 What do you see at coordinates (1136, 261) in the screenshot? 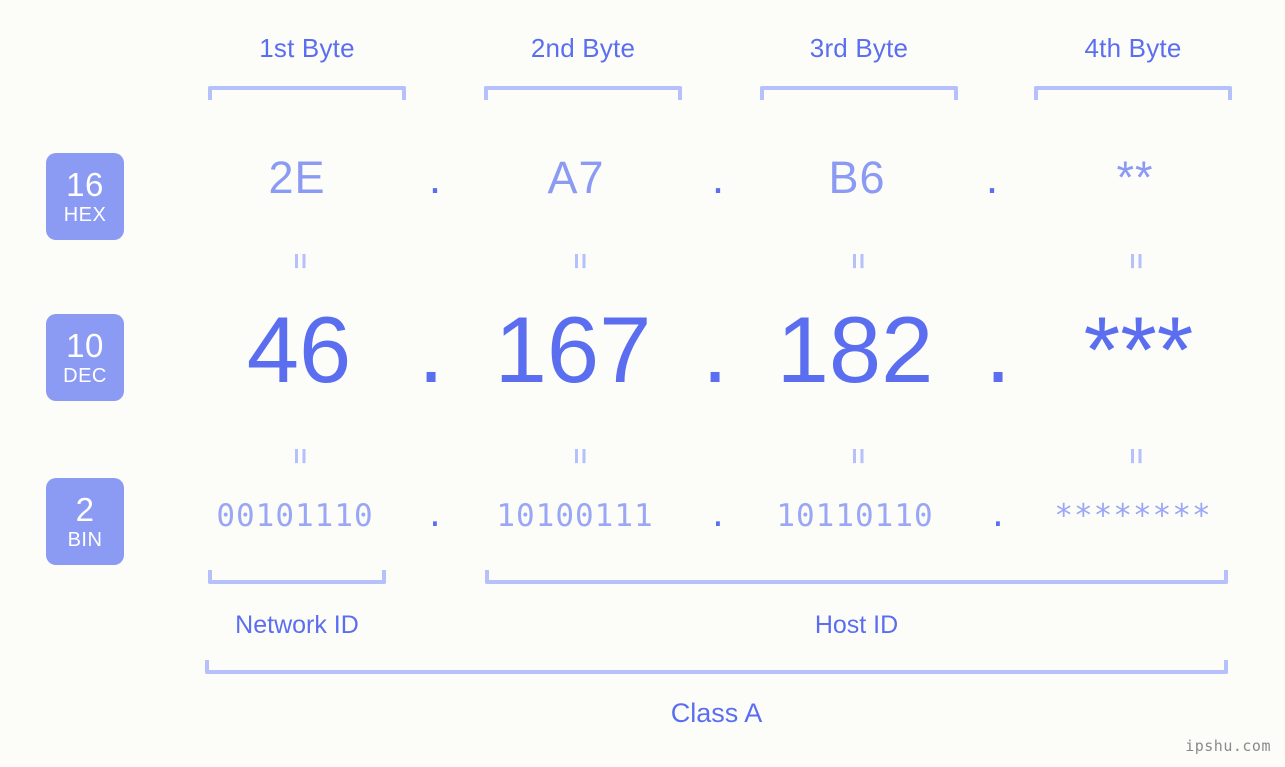
I see `equals-sign-hex-dec-4: =` at bounding box center [1136, 261].